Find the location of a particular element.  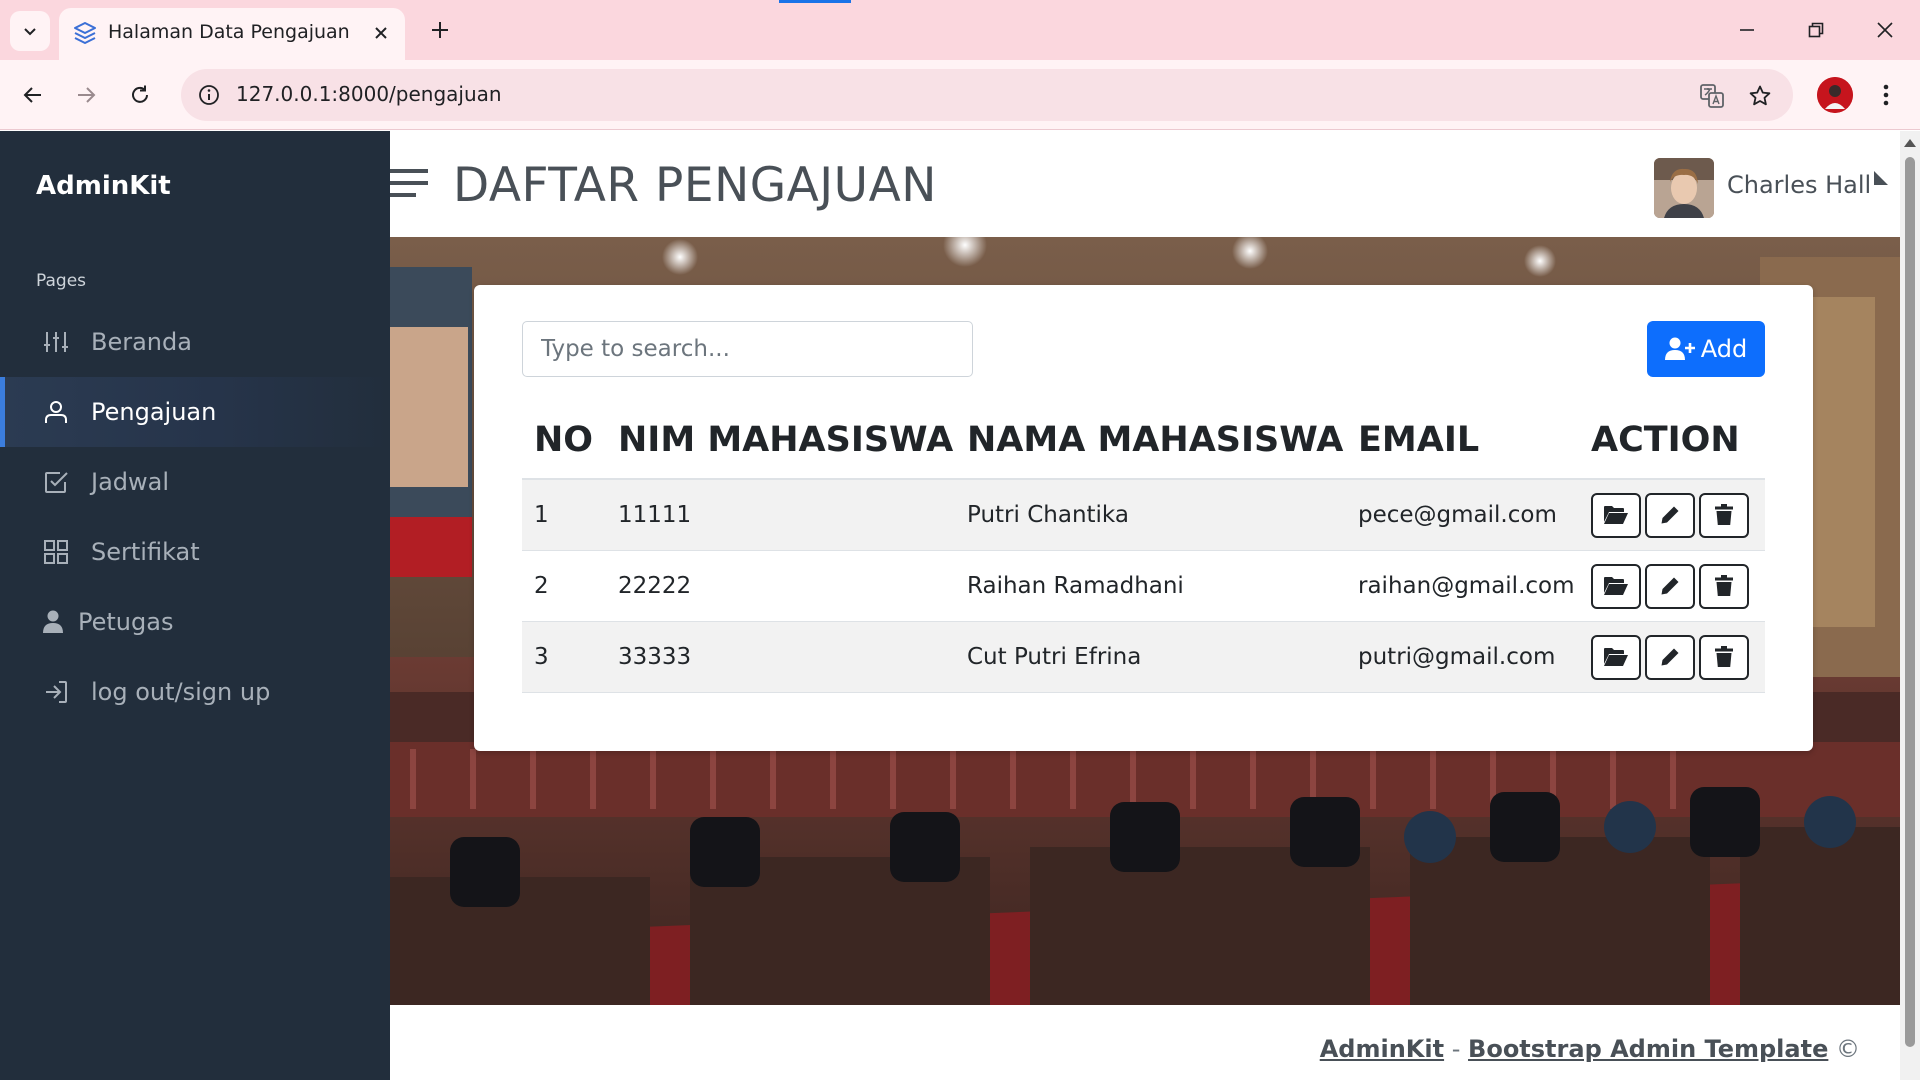

bookmark-button is located at coordinates (1760, 96).